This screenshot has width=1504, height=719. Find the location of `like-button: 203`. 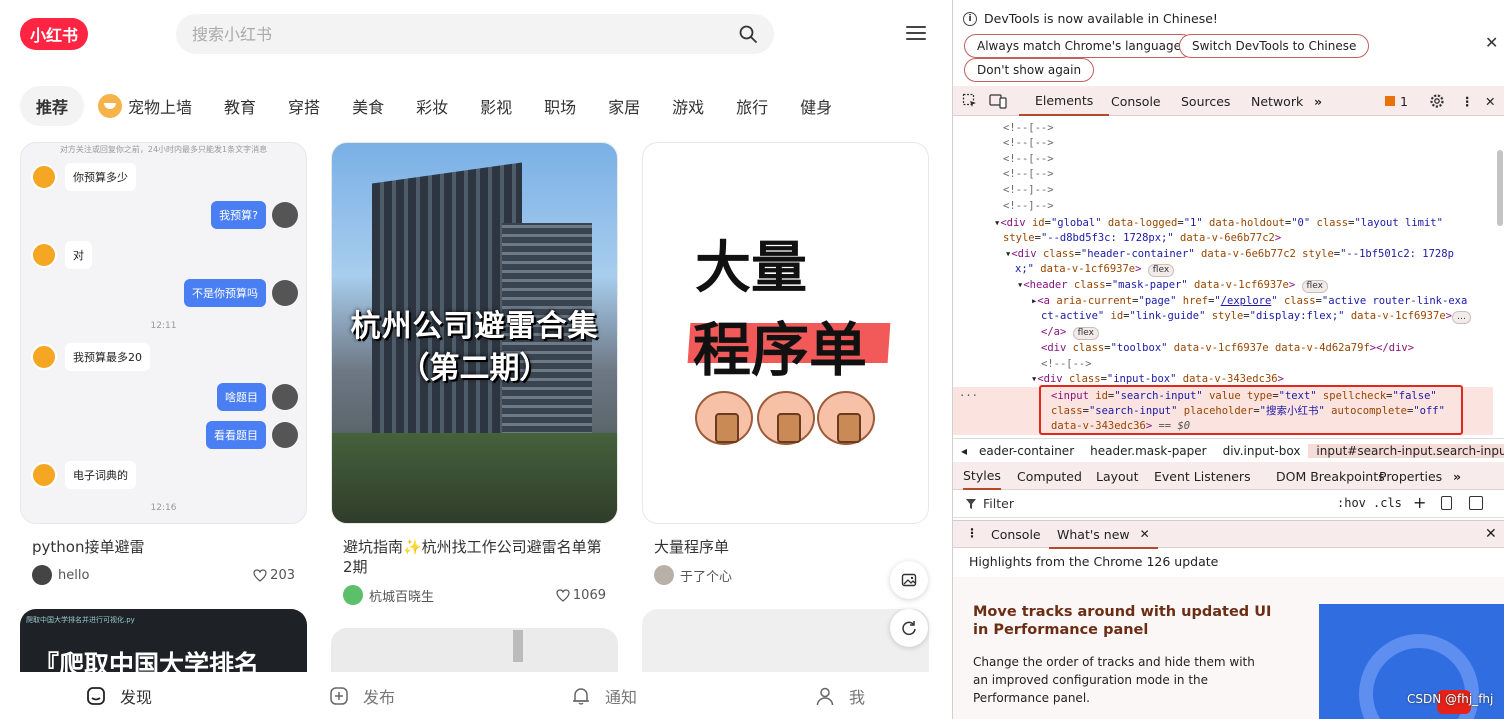

like-button: 203 is located at coordinates (274, 575).